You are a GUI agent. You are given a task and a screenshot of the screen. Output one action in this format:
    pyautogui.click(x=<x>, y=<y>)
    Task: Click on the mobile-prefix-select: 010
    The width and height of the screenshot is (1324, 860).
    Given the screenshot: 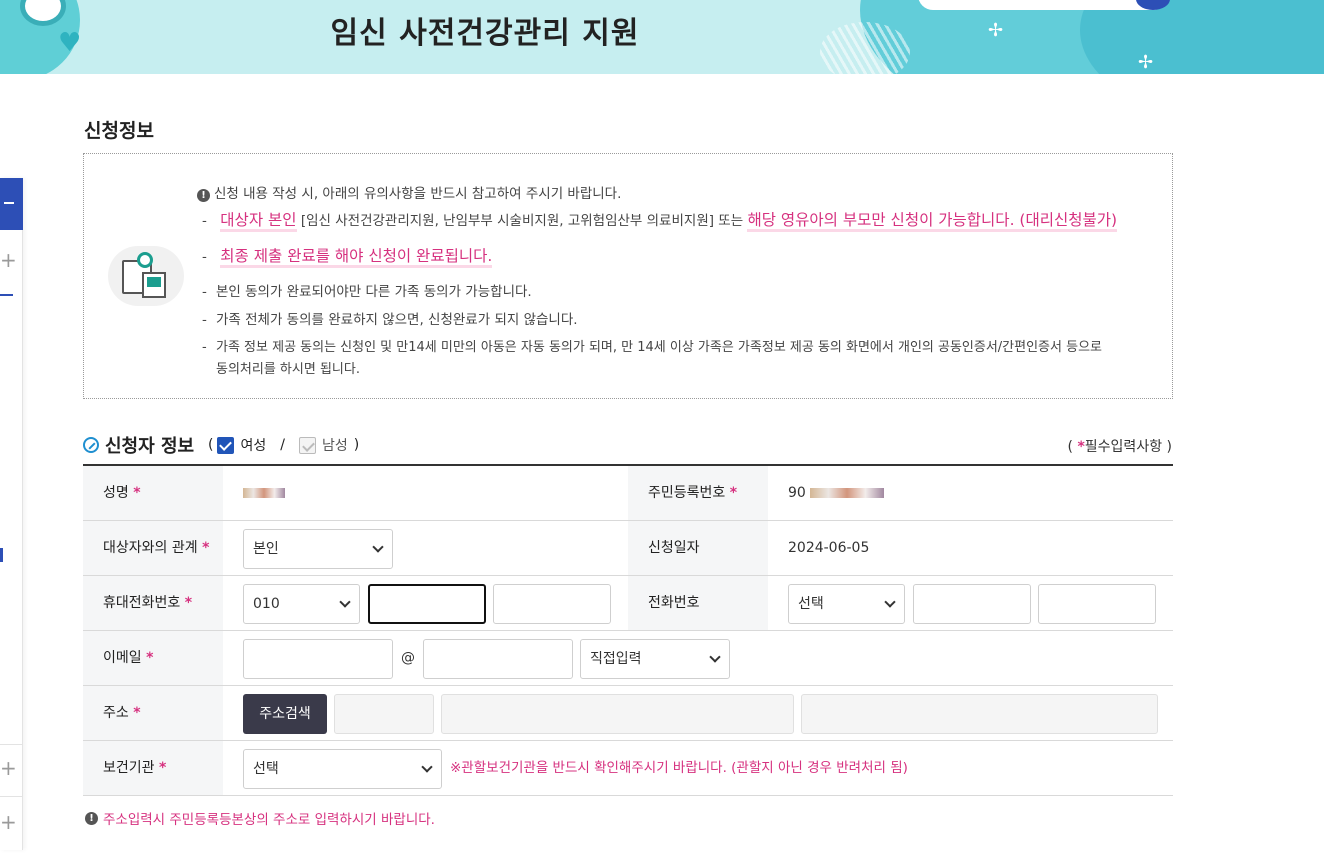 What is the action you would take?
    pyautogui.click(x=301, y=604)
    